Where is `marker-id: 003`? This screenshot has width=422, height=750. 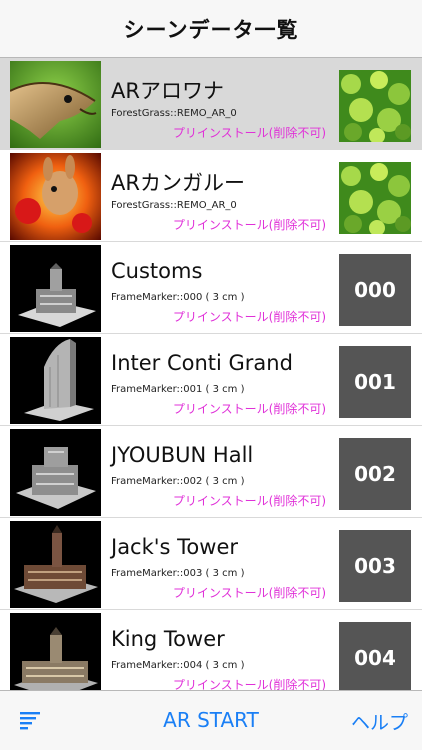 marker-id: 003 is located at coordinates (375, 566).